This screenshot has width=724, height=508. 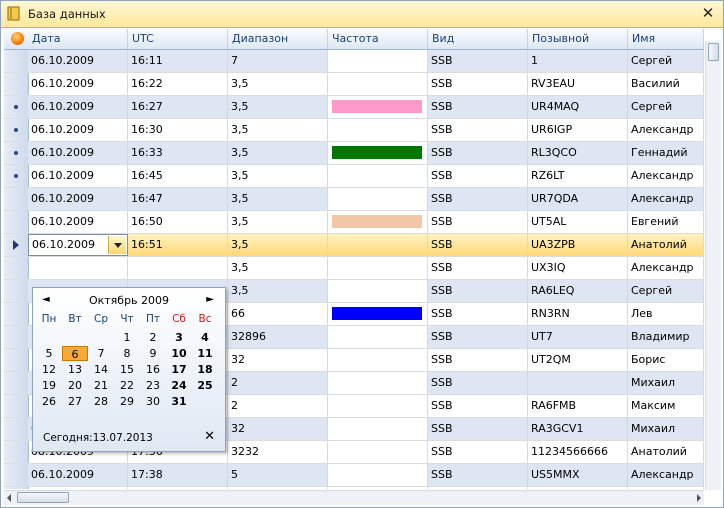 What do you see at coordinates (153, 401) in the screenshot?
I see `calendar-day: 30` at bounding box center [153, 401].